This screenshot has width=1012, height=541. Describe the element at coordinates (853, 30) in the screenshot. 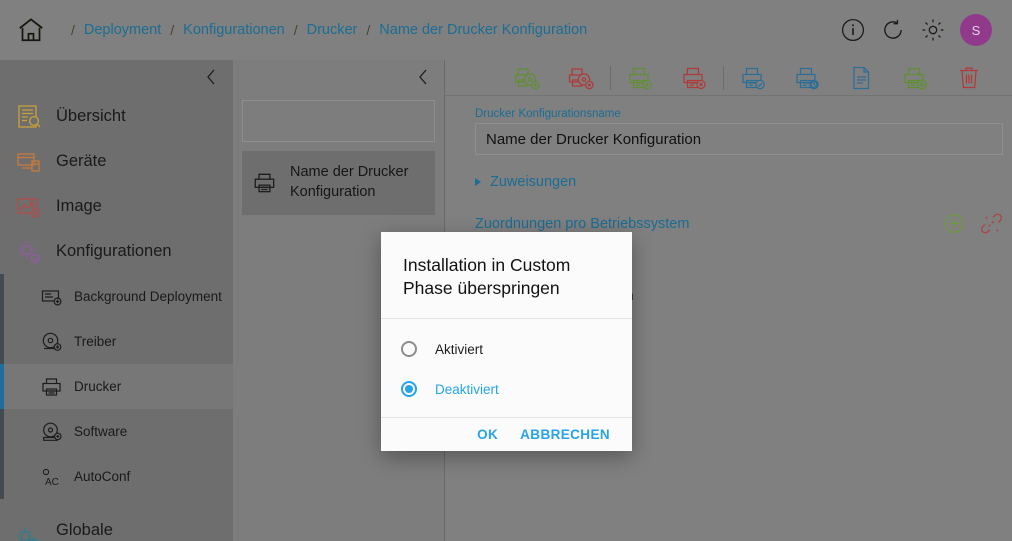

I see `info-icon` at that location.